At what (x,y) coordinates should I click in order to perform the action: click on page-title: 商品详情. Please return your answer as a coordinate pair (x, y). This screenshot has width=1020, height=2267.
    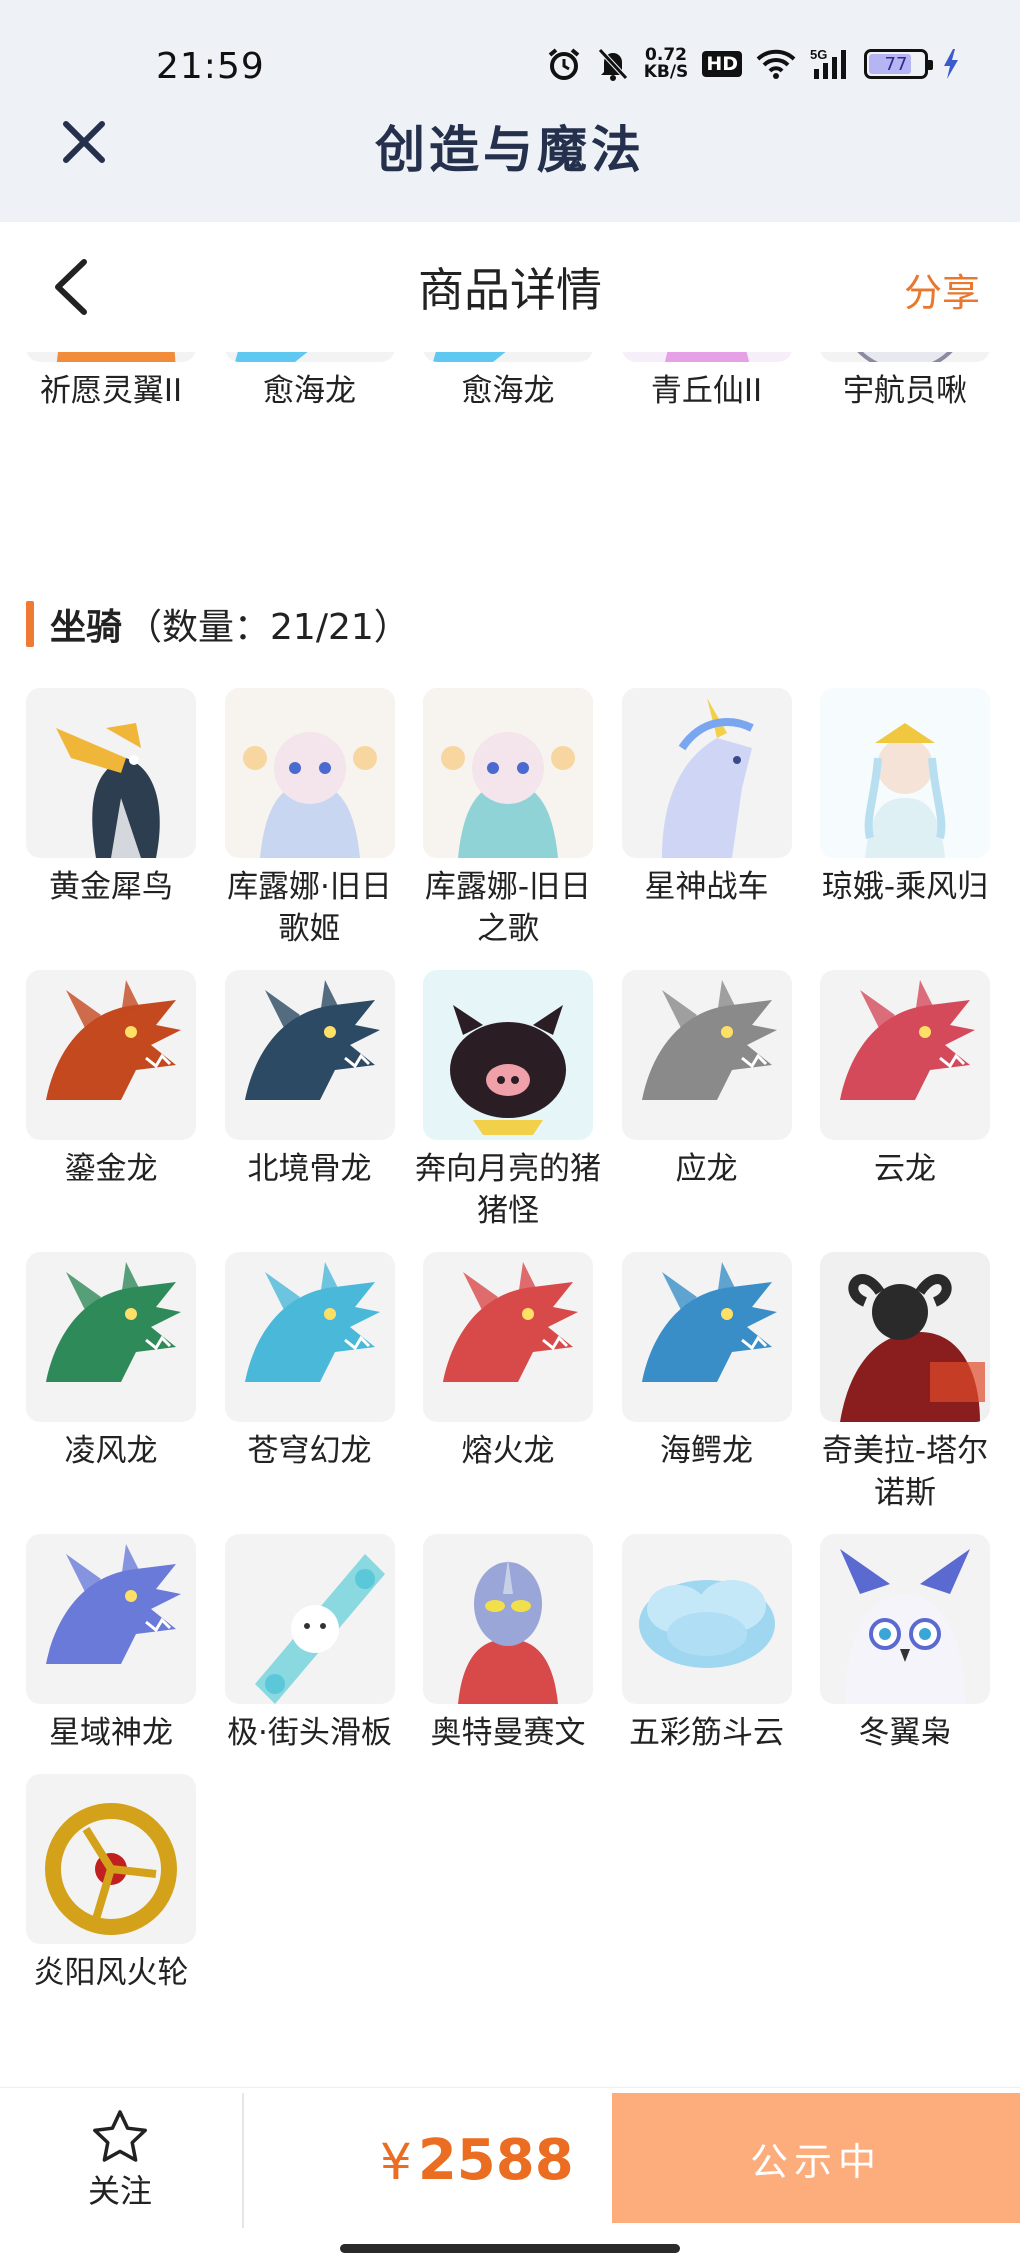
    Looking at the image, I should click on (510, 290).